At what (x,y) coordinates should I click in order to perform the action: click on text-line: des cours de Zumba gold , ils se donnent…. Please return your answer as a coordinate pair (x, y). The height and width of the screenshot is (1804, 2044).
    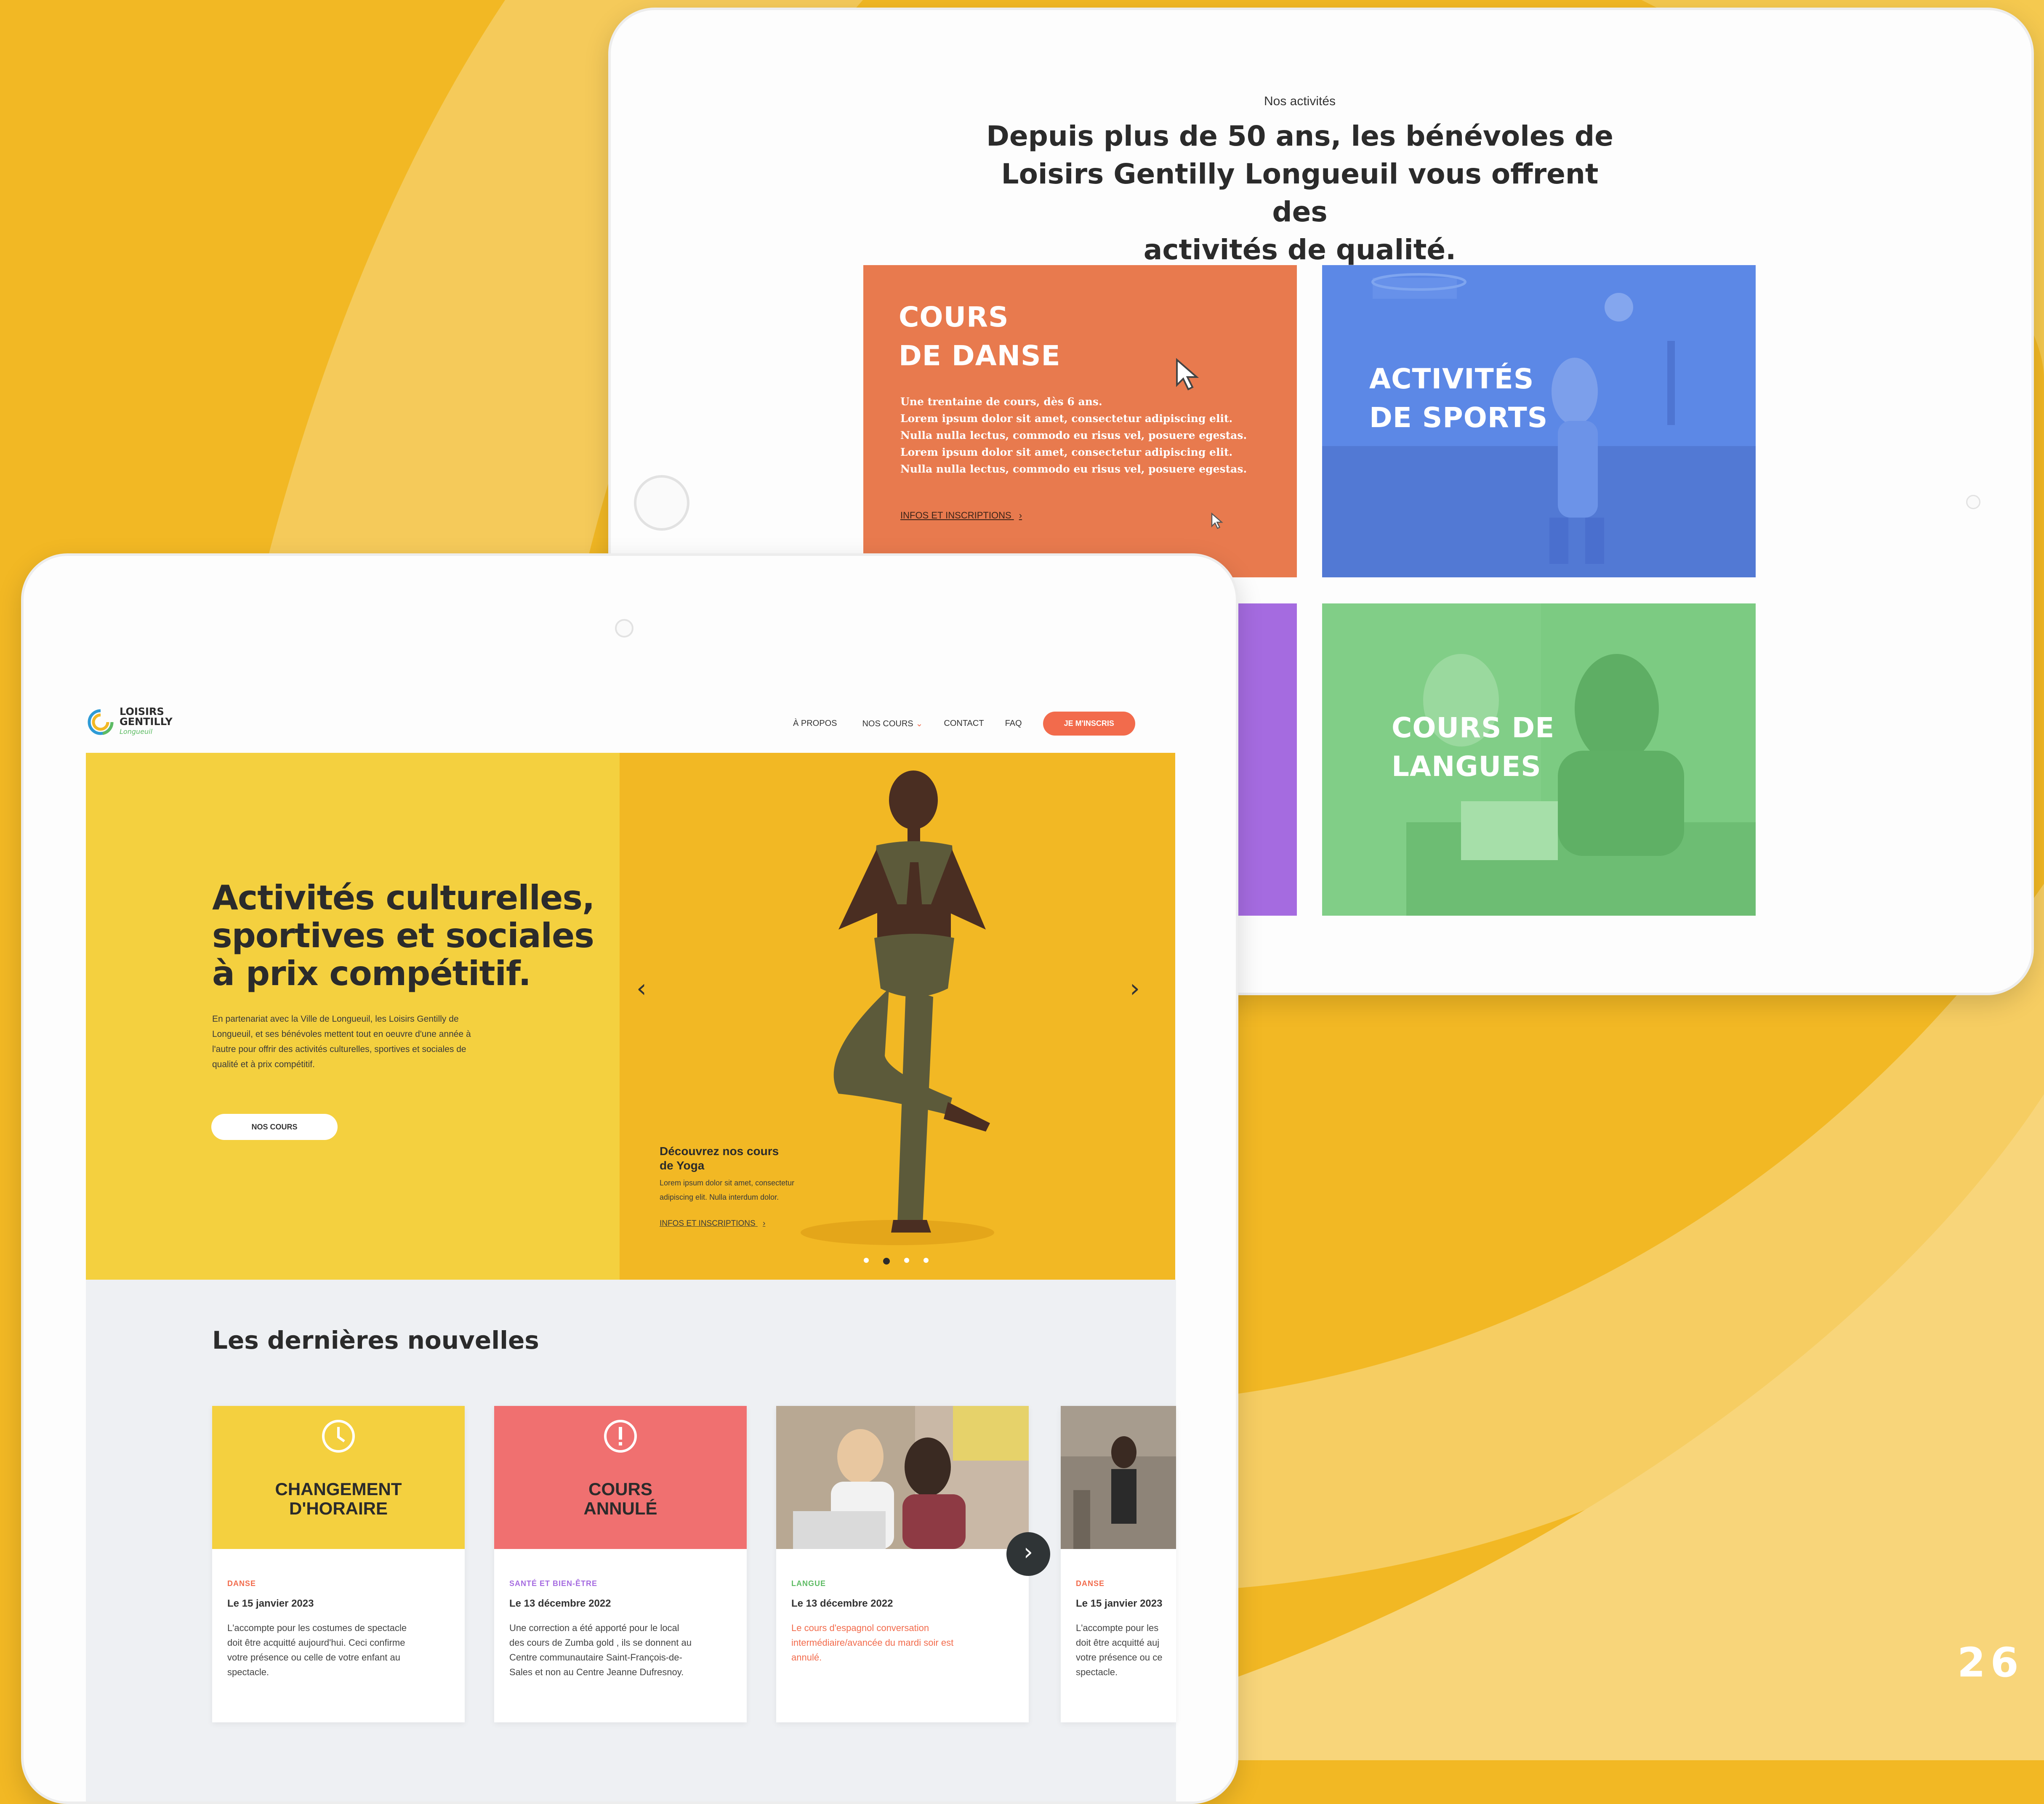
    Looking at the image, I should click on (600, 1642).